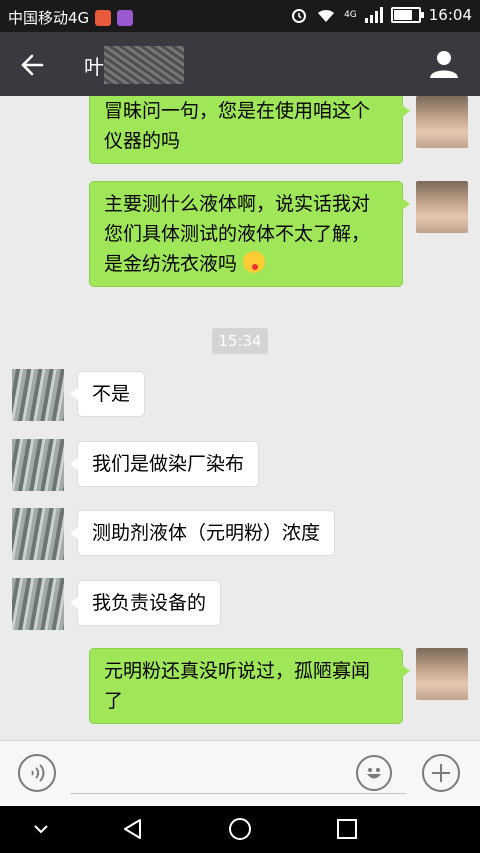  I want to click on recents-square-icon, so click(347, 829).